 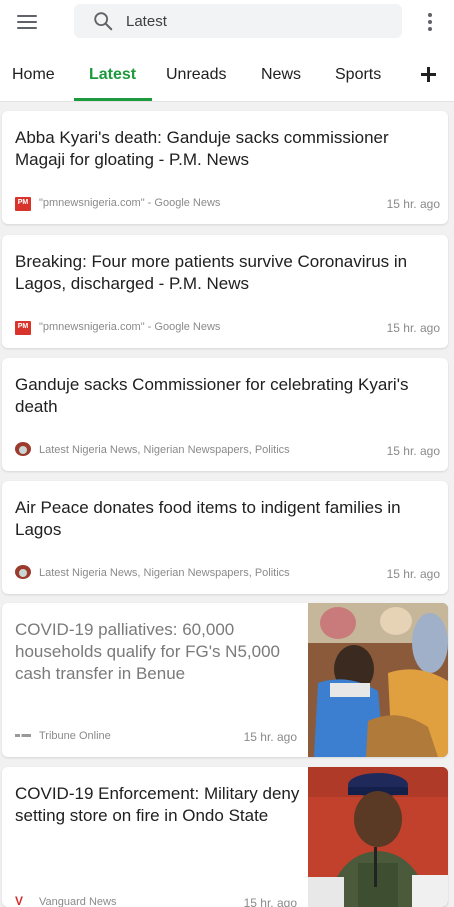 What do you see at coordinates (196, 75) in the screenshot?
I see `tab-unreads: Unreads` at bounding box center [196, 75].